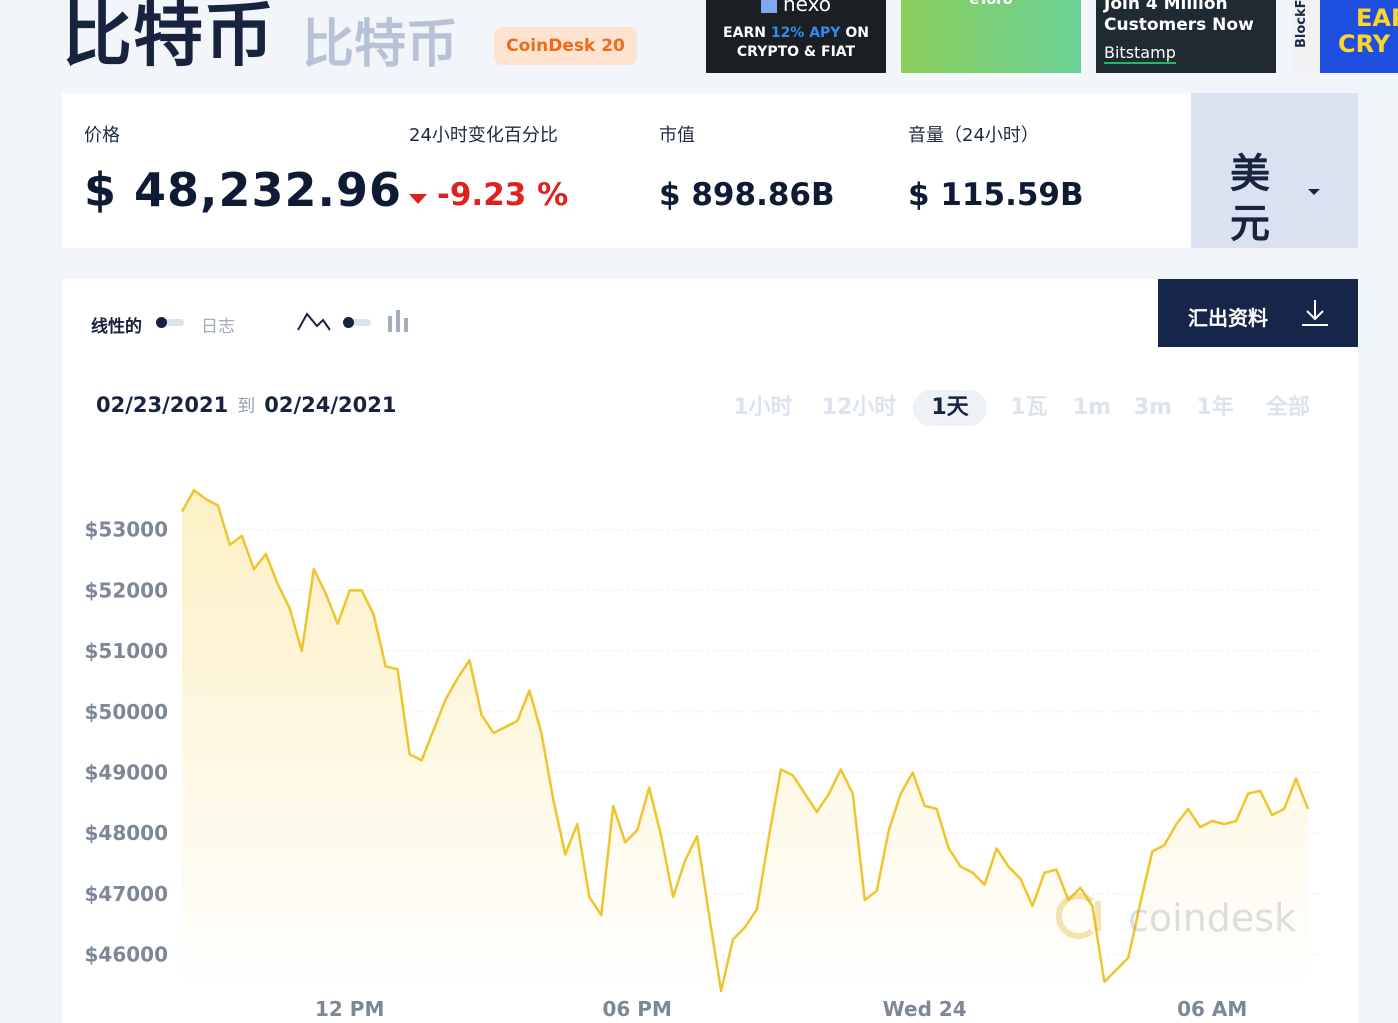 Image resolution: width=1398 pixels, height=1023 pixels. I want to click on x-tick-label-0: 12 PM, so click(349, 1009).